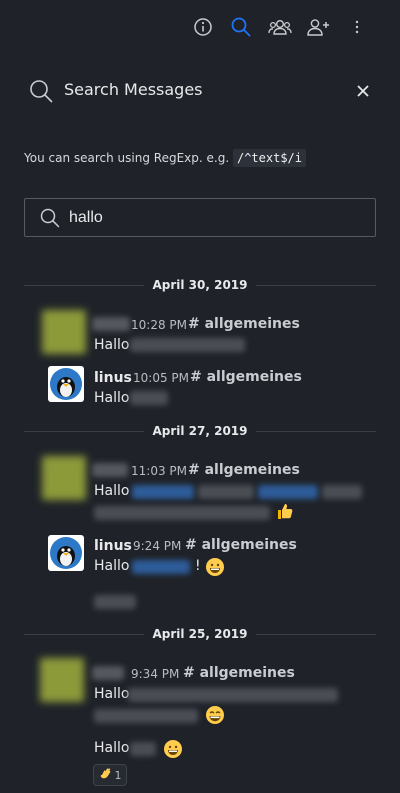 This screenshot has width=400, height=793. What do you see at coordinates (161, 378) in the screenshot?
I see `message-time: 10:05 PM` at bounding box center [161, 378].